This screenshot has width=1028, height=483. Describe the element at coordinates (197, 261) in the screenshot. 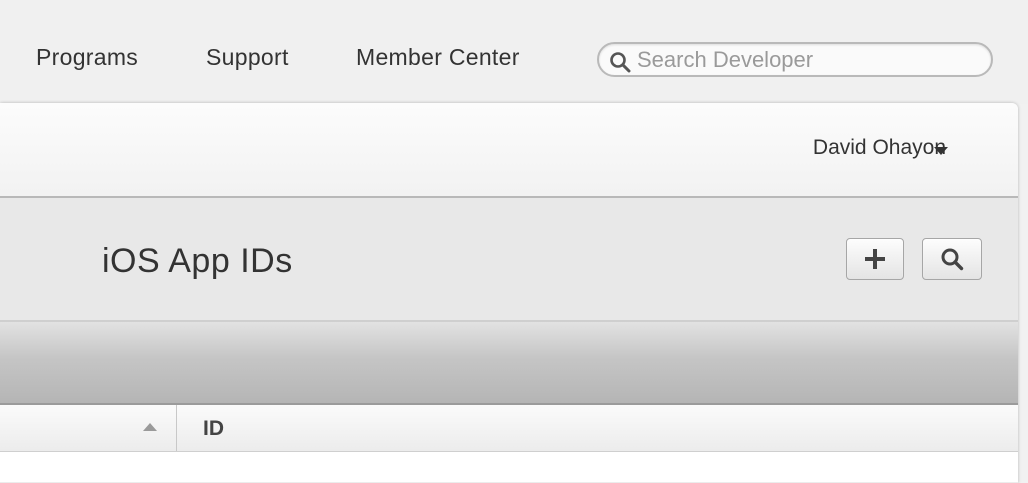

I see `page-title: iOS App IDs` at that location.